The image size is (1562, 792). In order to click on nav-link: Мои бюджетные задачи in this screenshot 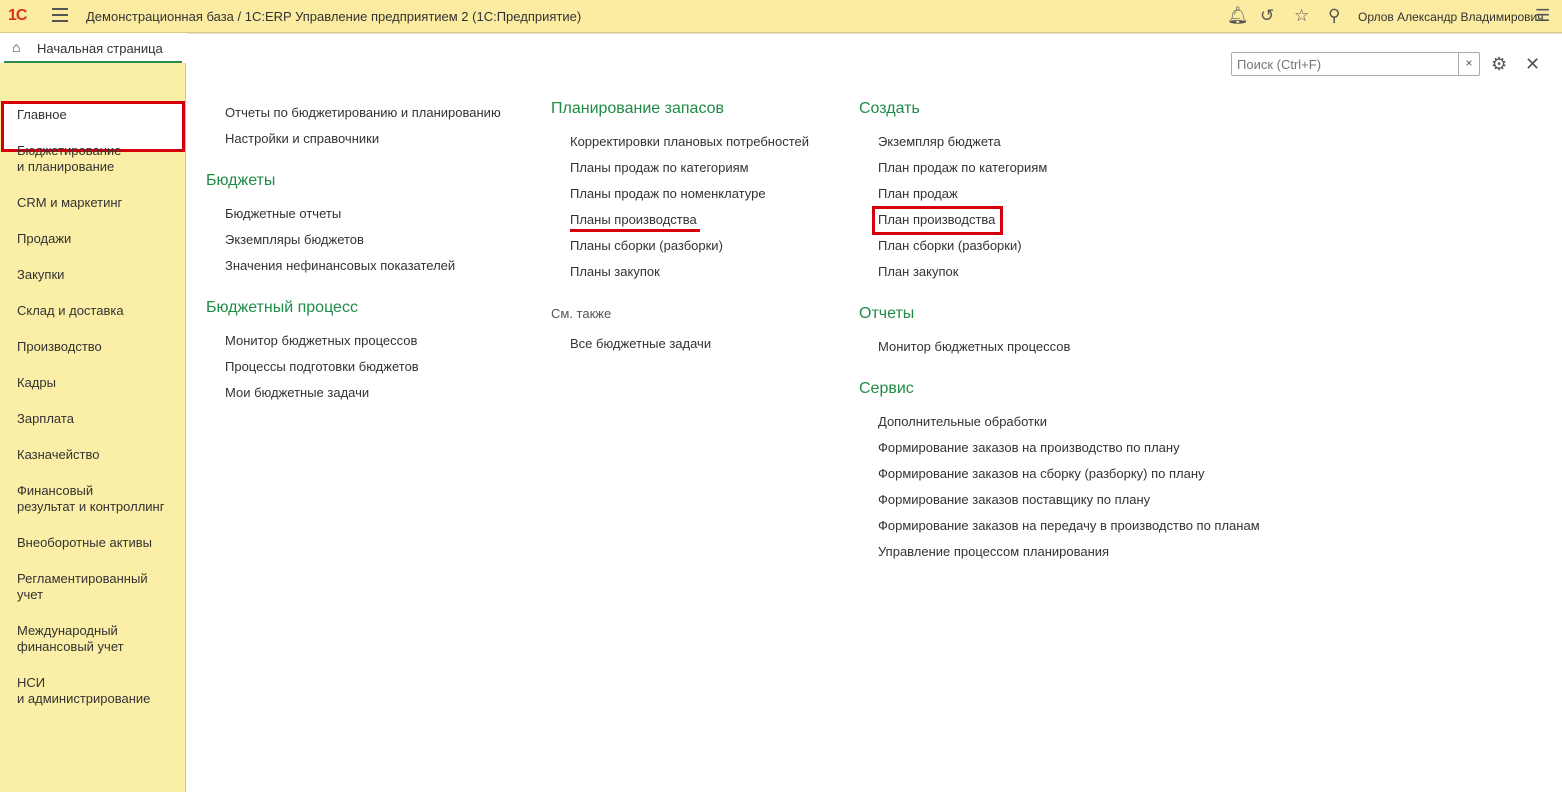, I will do `click(297, 392)`.